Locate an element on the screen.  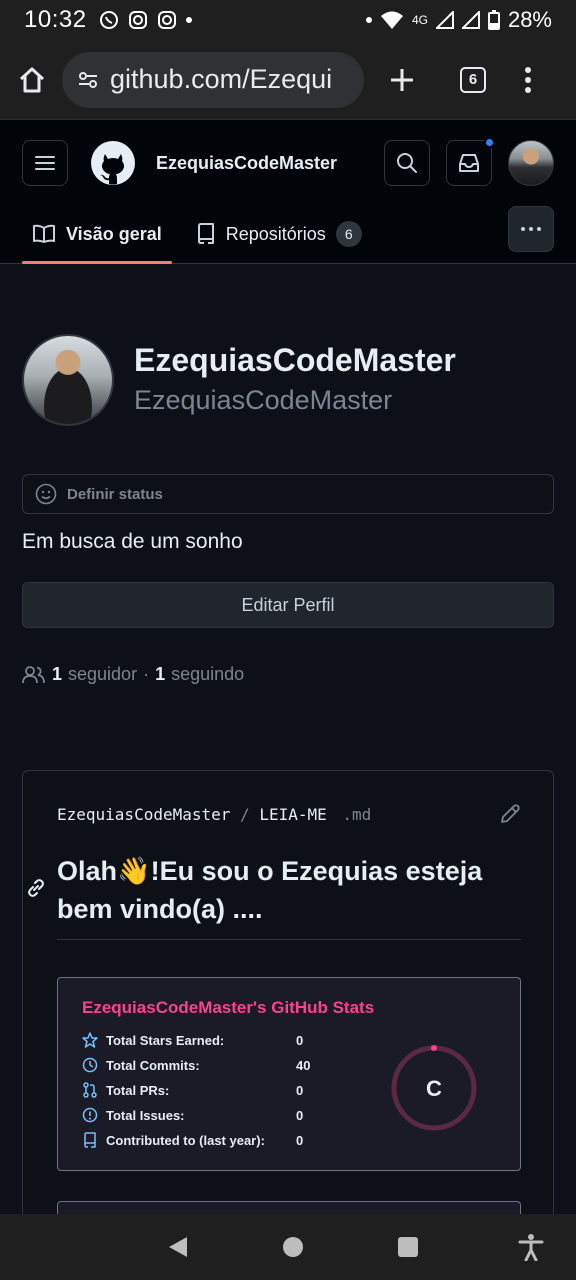
tab-repositories: Repositórios 6 is located at coordinates (279, 234).